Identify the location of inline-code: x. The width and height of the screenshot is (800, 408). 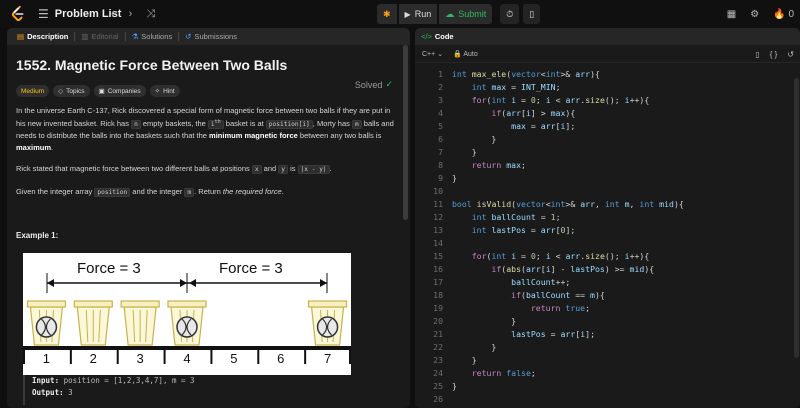
(256, 170).